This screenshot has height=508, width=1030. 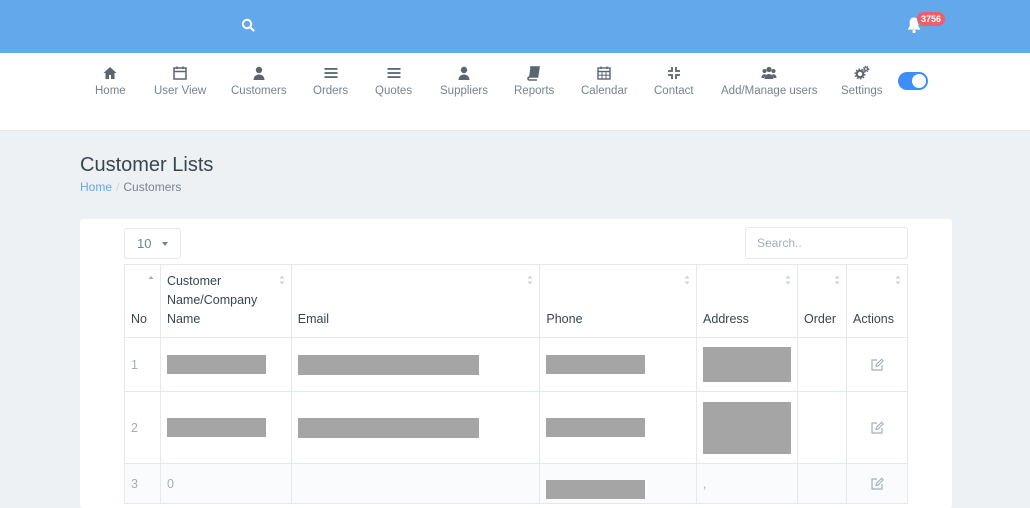 I want to click on nav-item-settings: Settings, so click(x=862, y=81).